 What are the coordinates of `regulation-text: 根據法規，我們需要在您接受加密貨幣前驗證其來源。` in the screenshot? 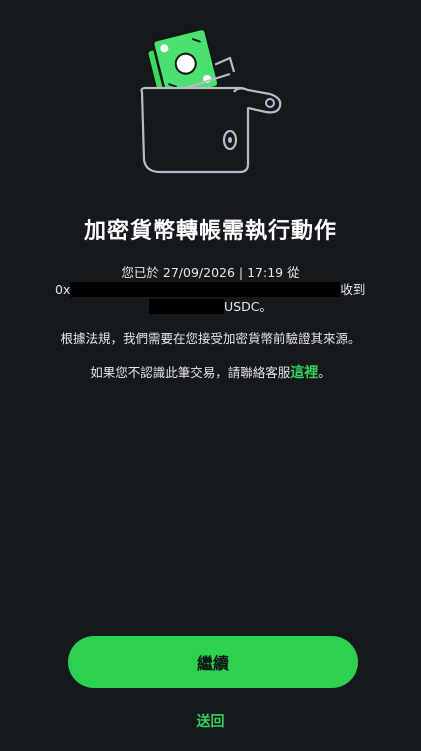 It's located at (210, 338).